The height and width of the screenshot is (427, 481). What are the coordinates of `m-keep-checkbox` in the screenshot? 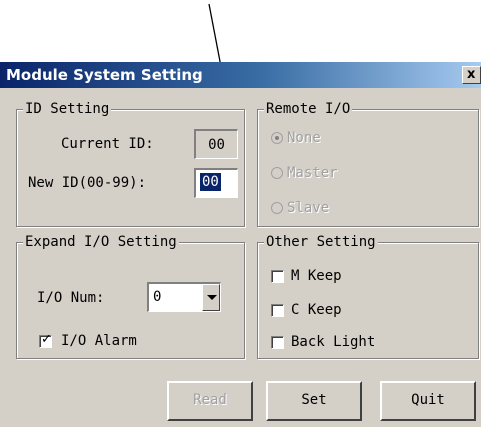 It's located at (277, 276).